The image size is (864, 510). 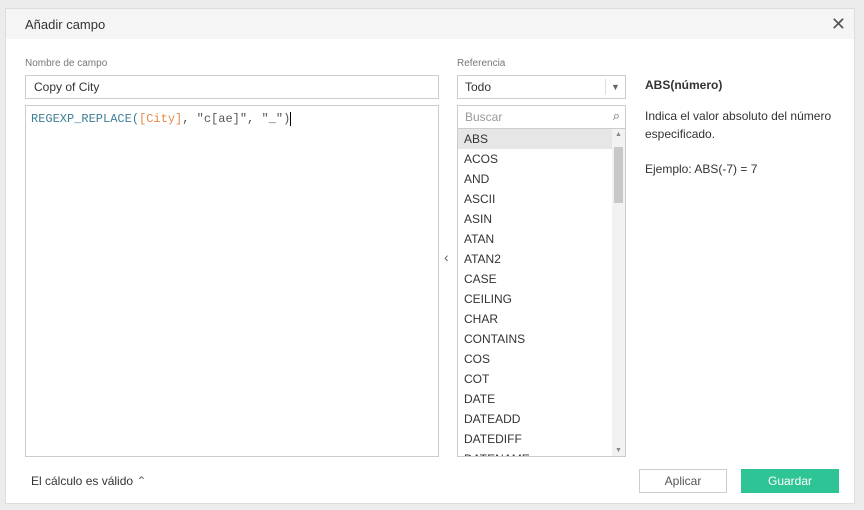 What do you see at coordinates (541, 117) in the screenshot?
I see `function-search-input: Buscar ⌕` at bounding box center [541, 117].